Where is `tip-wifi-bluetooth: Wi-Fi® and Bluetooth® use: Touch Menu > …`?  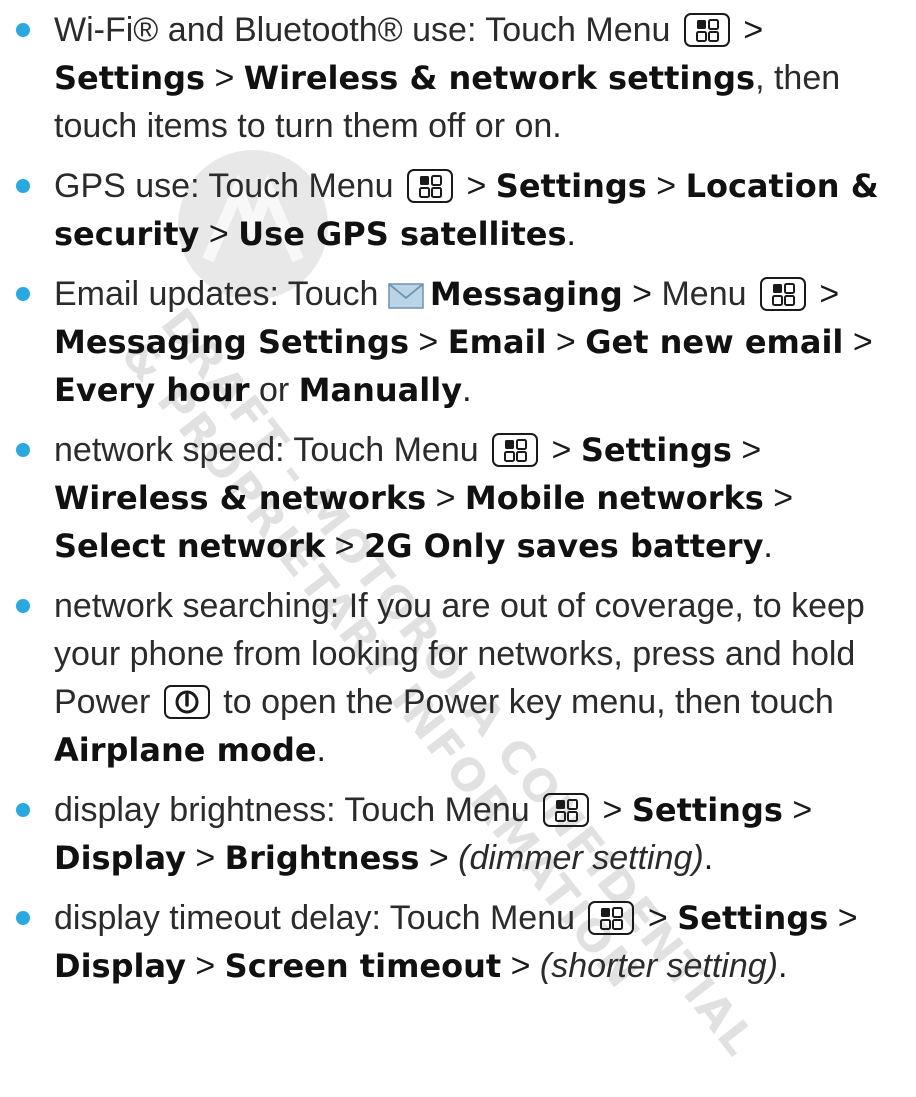 tip-wifi-bluetooth: Wi-Fi® and Bluetooth® use: Touch Menu > … is located at coordinates (458, 78).